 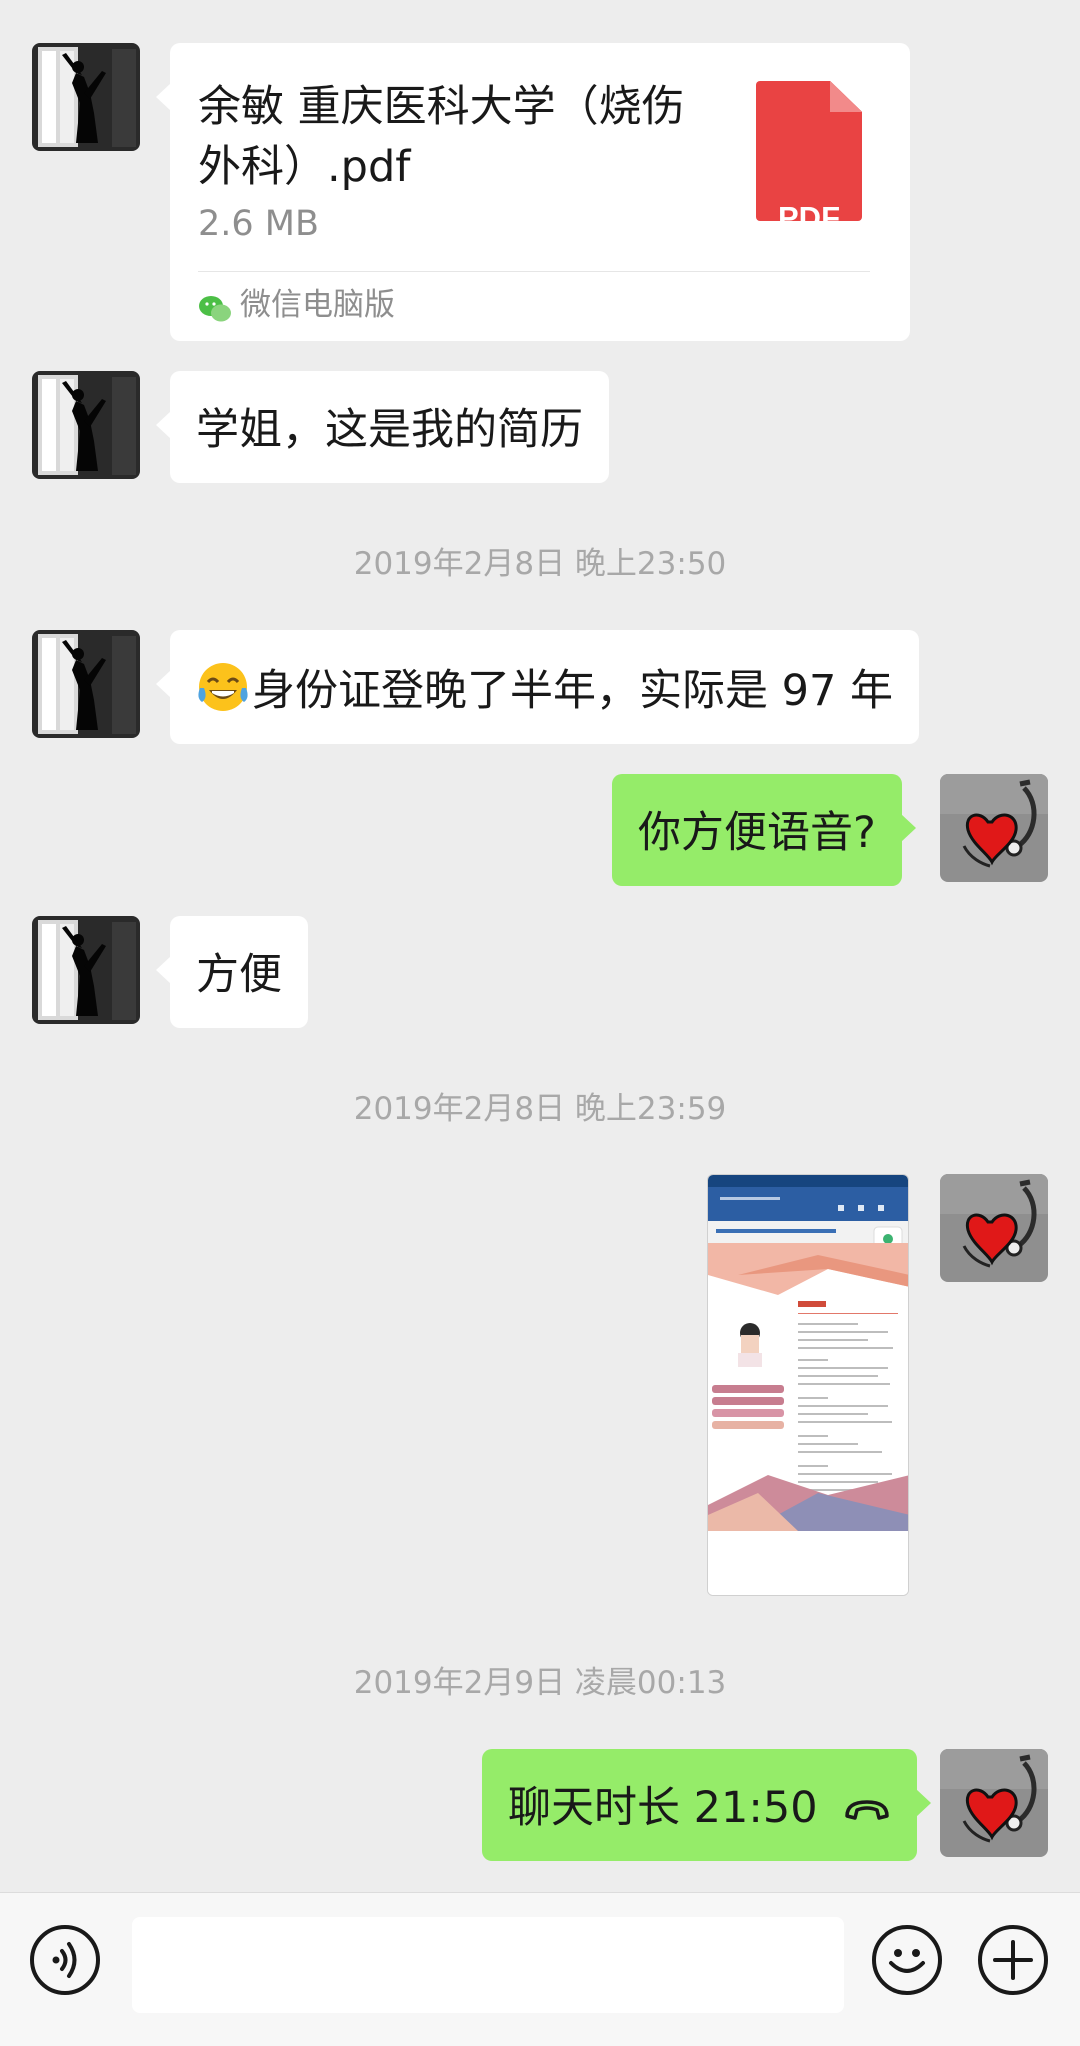 I want to click on tears-of-joy-emoji, so click(x=223, y=687).